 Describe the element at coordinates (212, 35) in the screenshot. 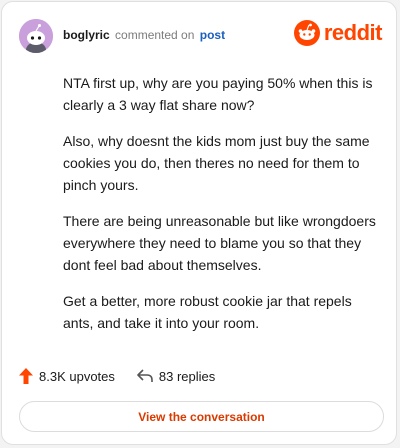

I see `post-link: post` at that location.